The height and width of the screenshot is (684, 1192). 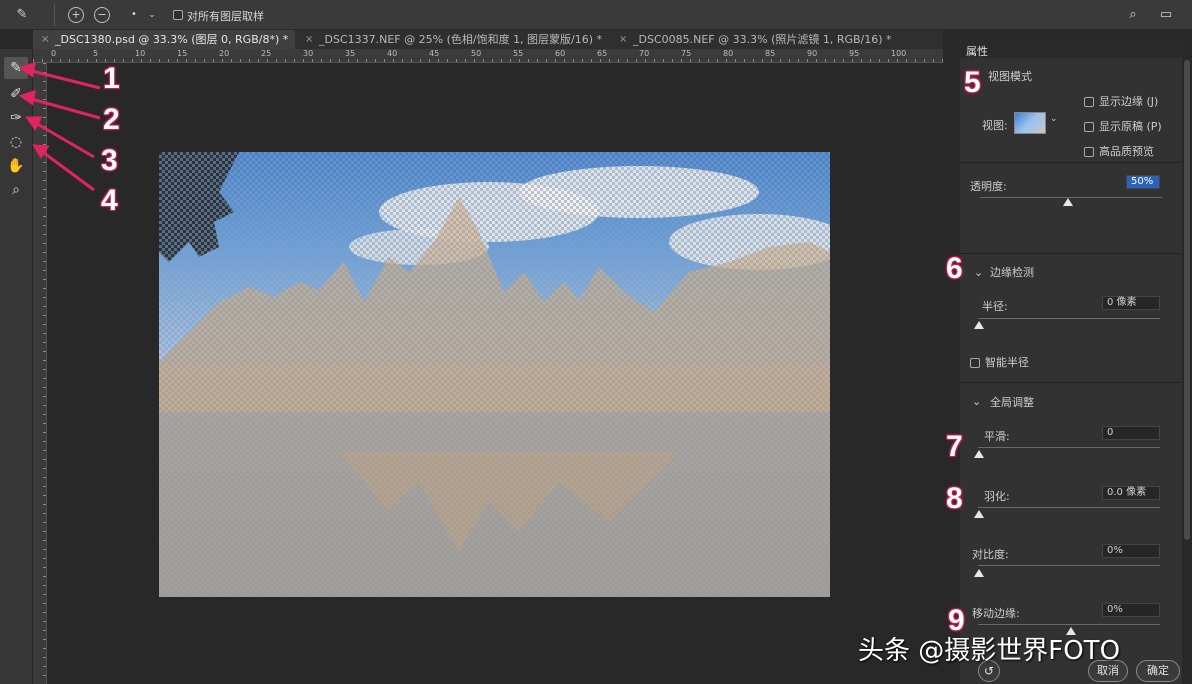 What do you see at coordinates (954, 498) in the screenshot?
I see `annotation-8: 8` at bounding box center [954, 498].